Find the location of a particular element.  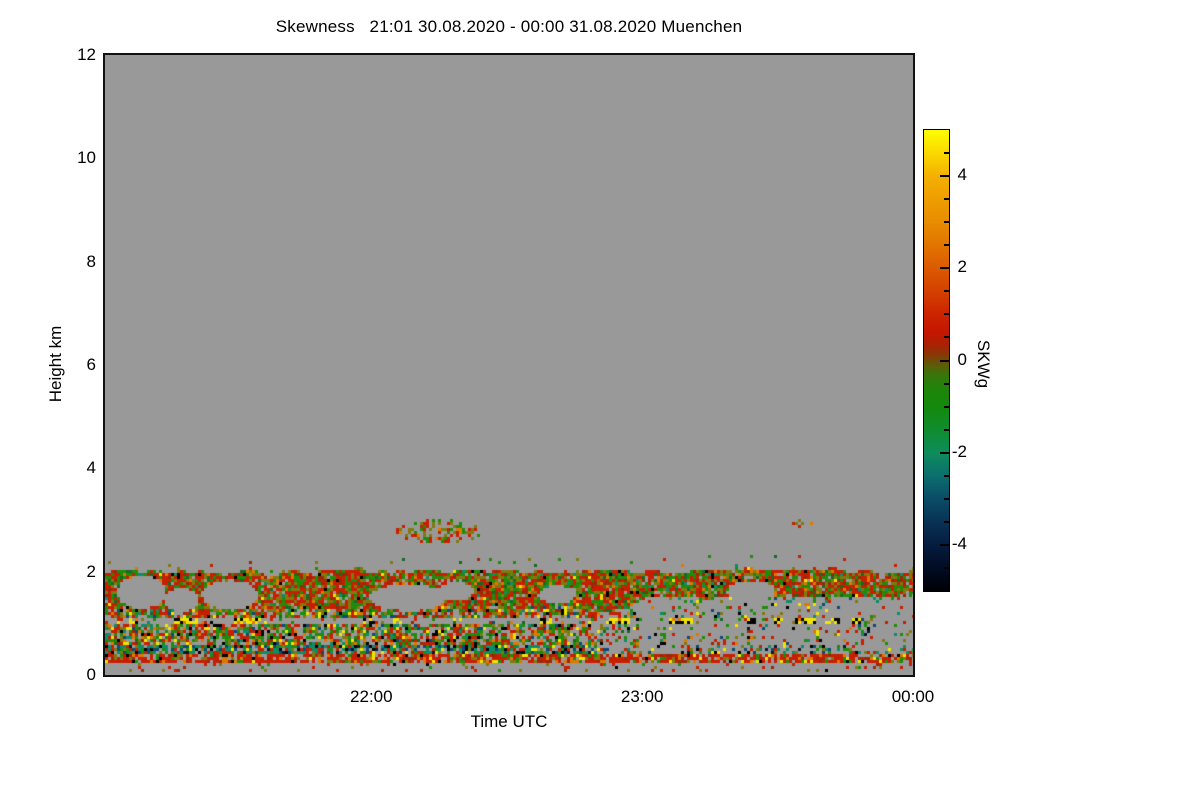

colorbar-tick-label: -4 is located at coordinates (959, 543).